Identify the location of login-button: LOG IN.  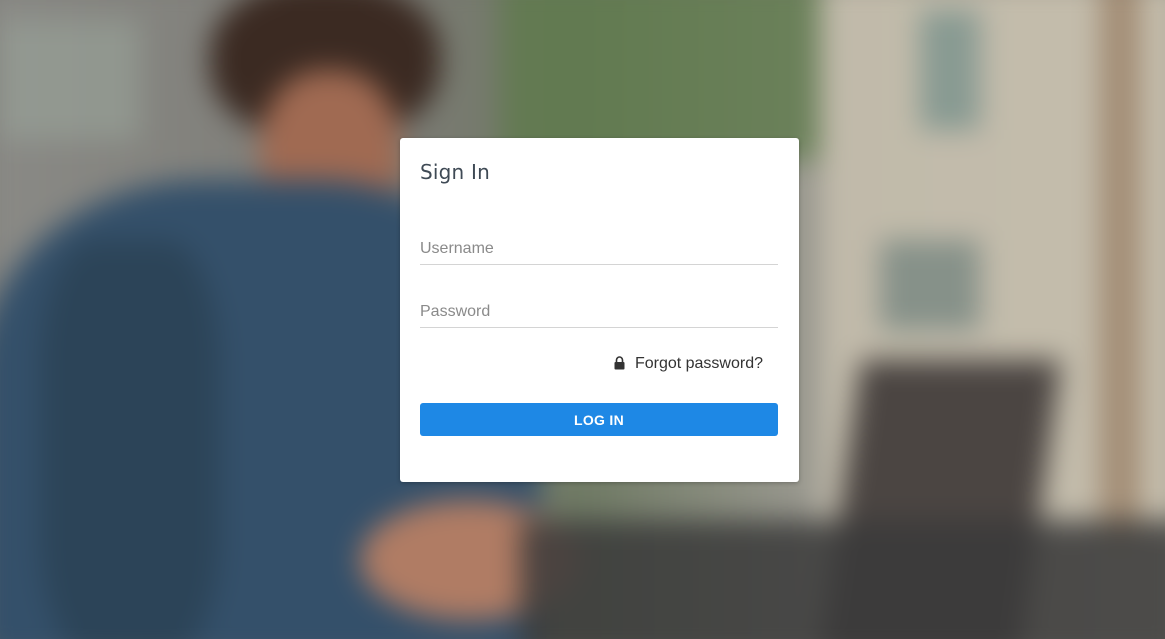
(599, 419).